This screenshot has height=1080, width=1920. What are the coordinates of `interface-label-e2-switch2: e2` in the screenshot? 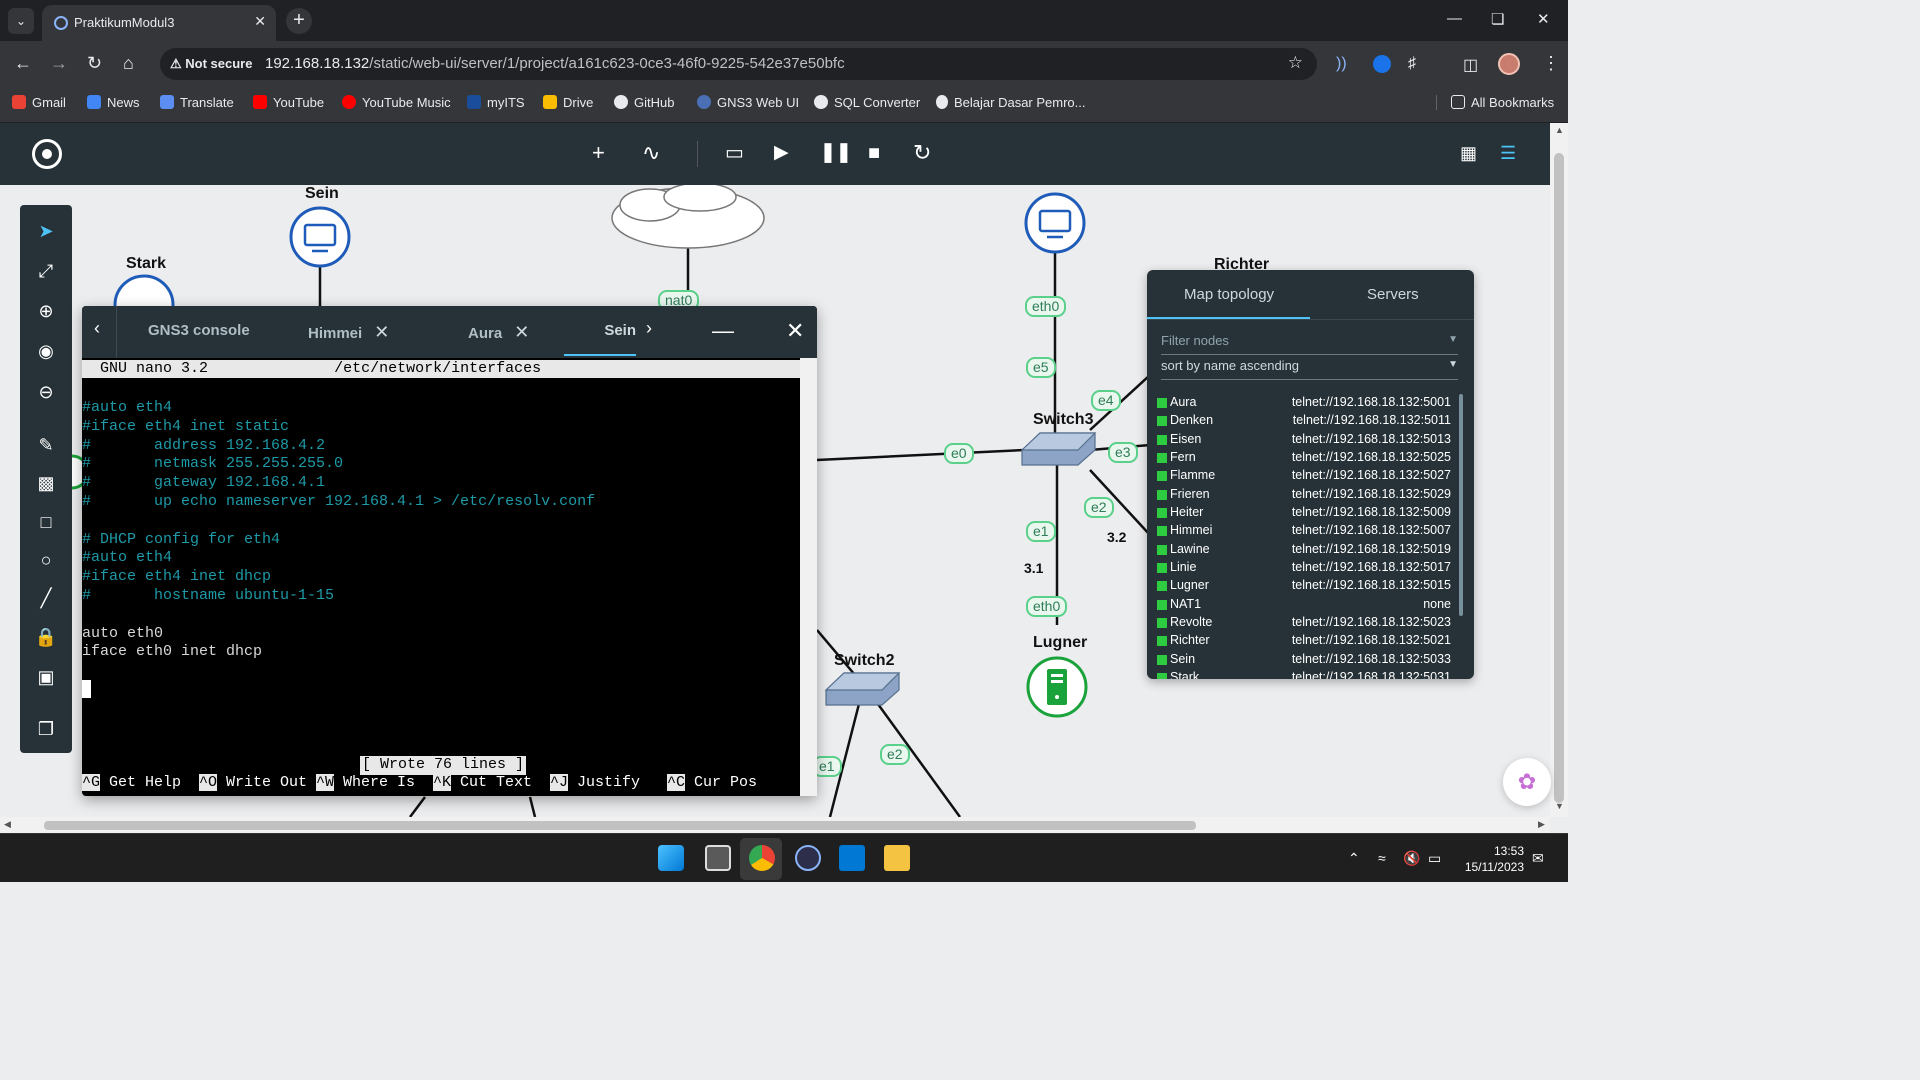 It's located at (895, 754).